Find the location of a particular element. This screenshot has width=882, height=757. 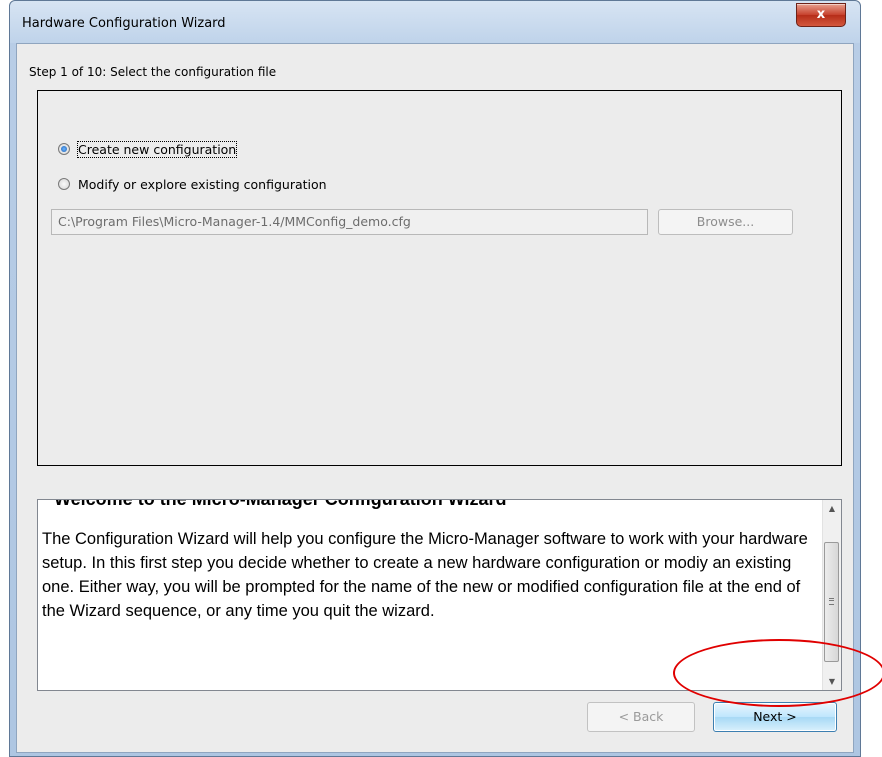

modify-existing-label: Modify or explore existing configuration is located at coordinates (202, 184).